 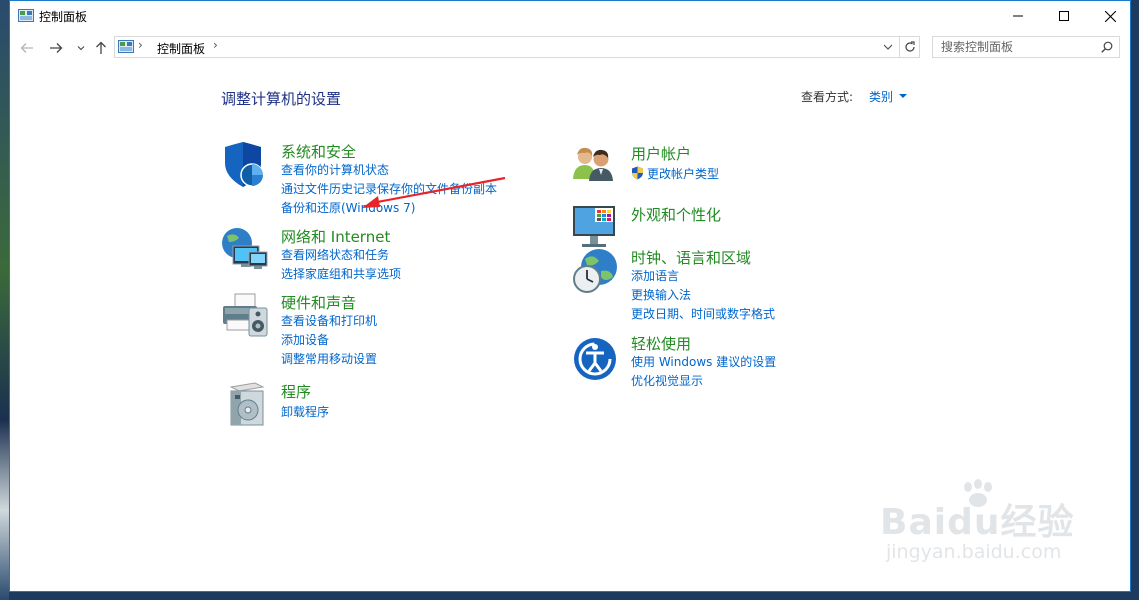 I want to click on link-change-input-method: 更换输入法, so click(x=661, y=294).